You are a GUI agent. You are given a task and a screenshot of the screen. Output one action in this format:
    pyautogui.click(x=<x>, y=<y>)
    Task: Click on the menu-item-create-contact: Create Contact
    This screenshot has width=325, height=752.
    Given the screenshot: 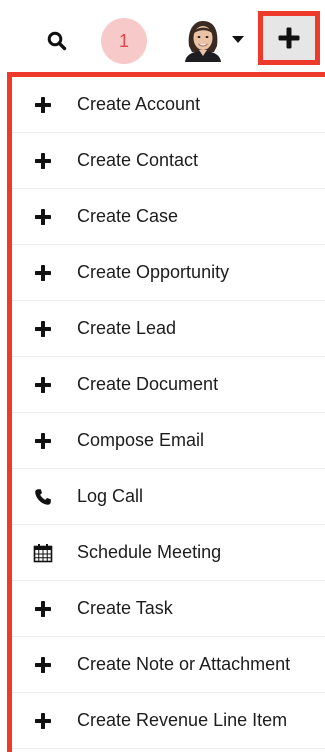 What is the action you would take?
    pyautogui.click(x=168, y=161)
    